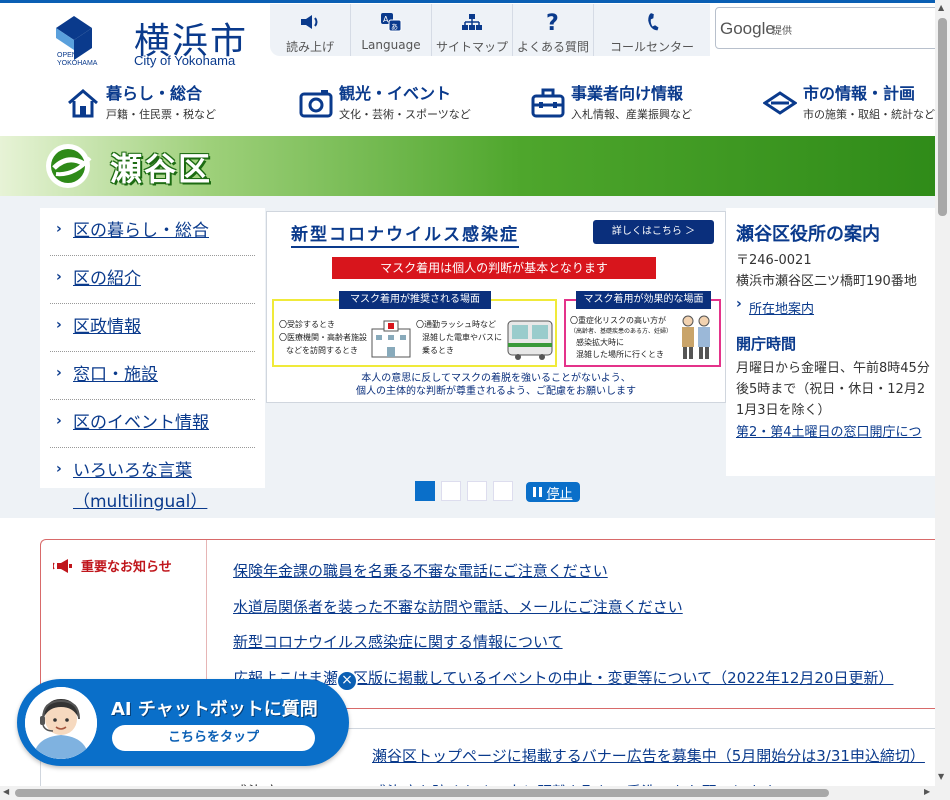 The height and width of the screenshot is (800, 950). Describe the element at coordinates (309, 47) in the screenshot. I see `read-aloud-label: 読み上げ` at that location.